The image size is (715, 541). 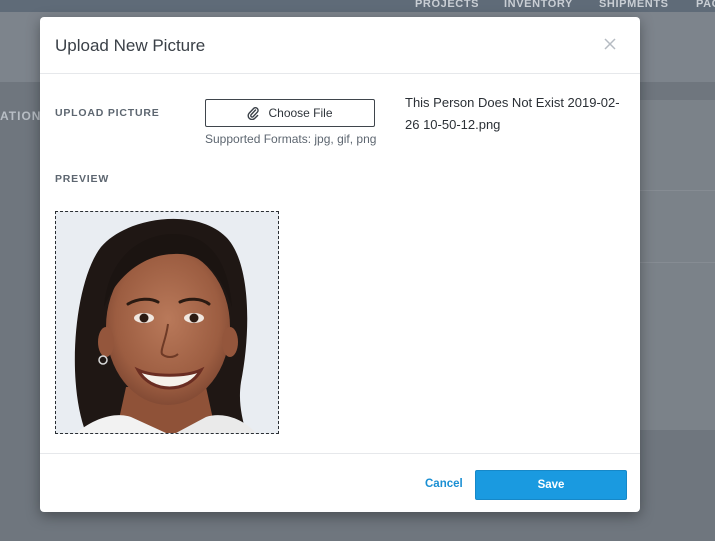 I want to click on nav-item-projects: PROJECTS, so click(x=447, y=5).